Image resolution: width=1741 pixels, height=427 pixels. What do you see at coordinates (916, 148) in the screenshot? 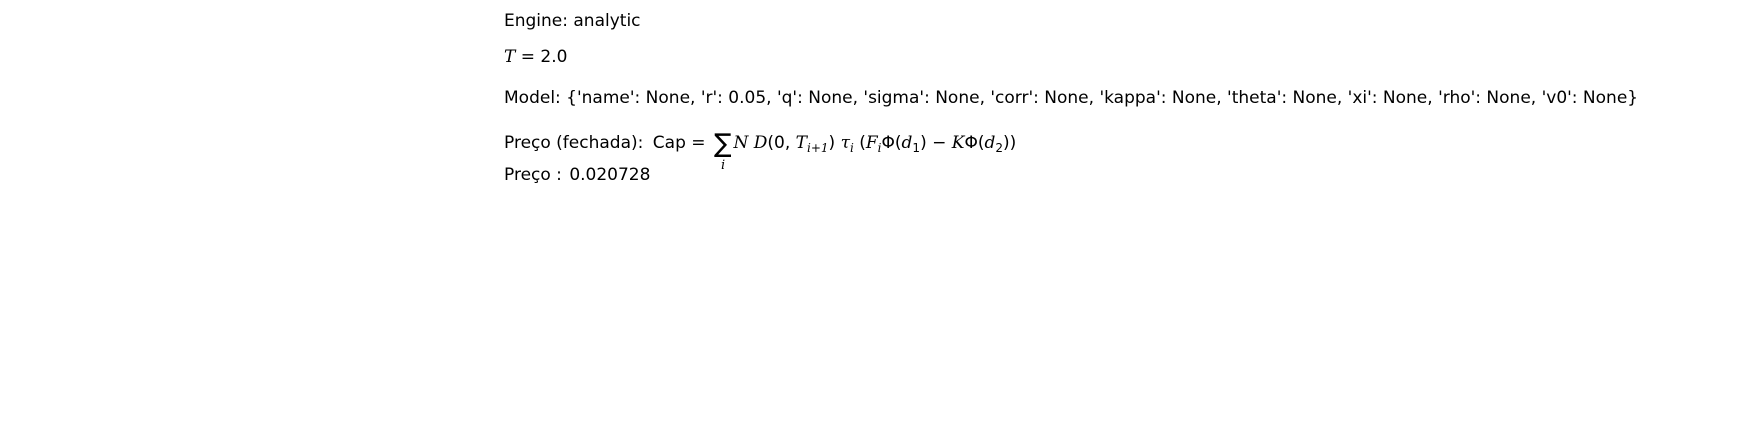
I see `d1-subscript: 1` at bounding box center [916, 148].